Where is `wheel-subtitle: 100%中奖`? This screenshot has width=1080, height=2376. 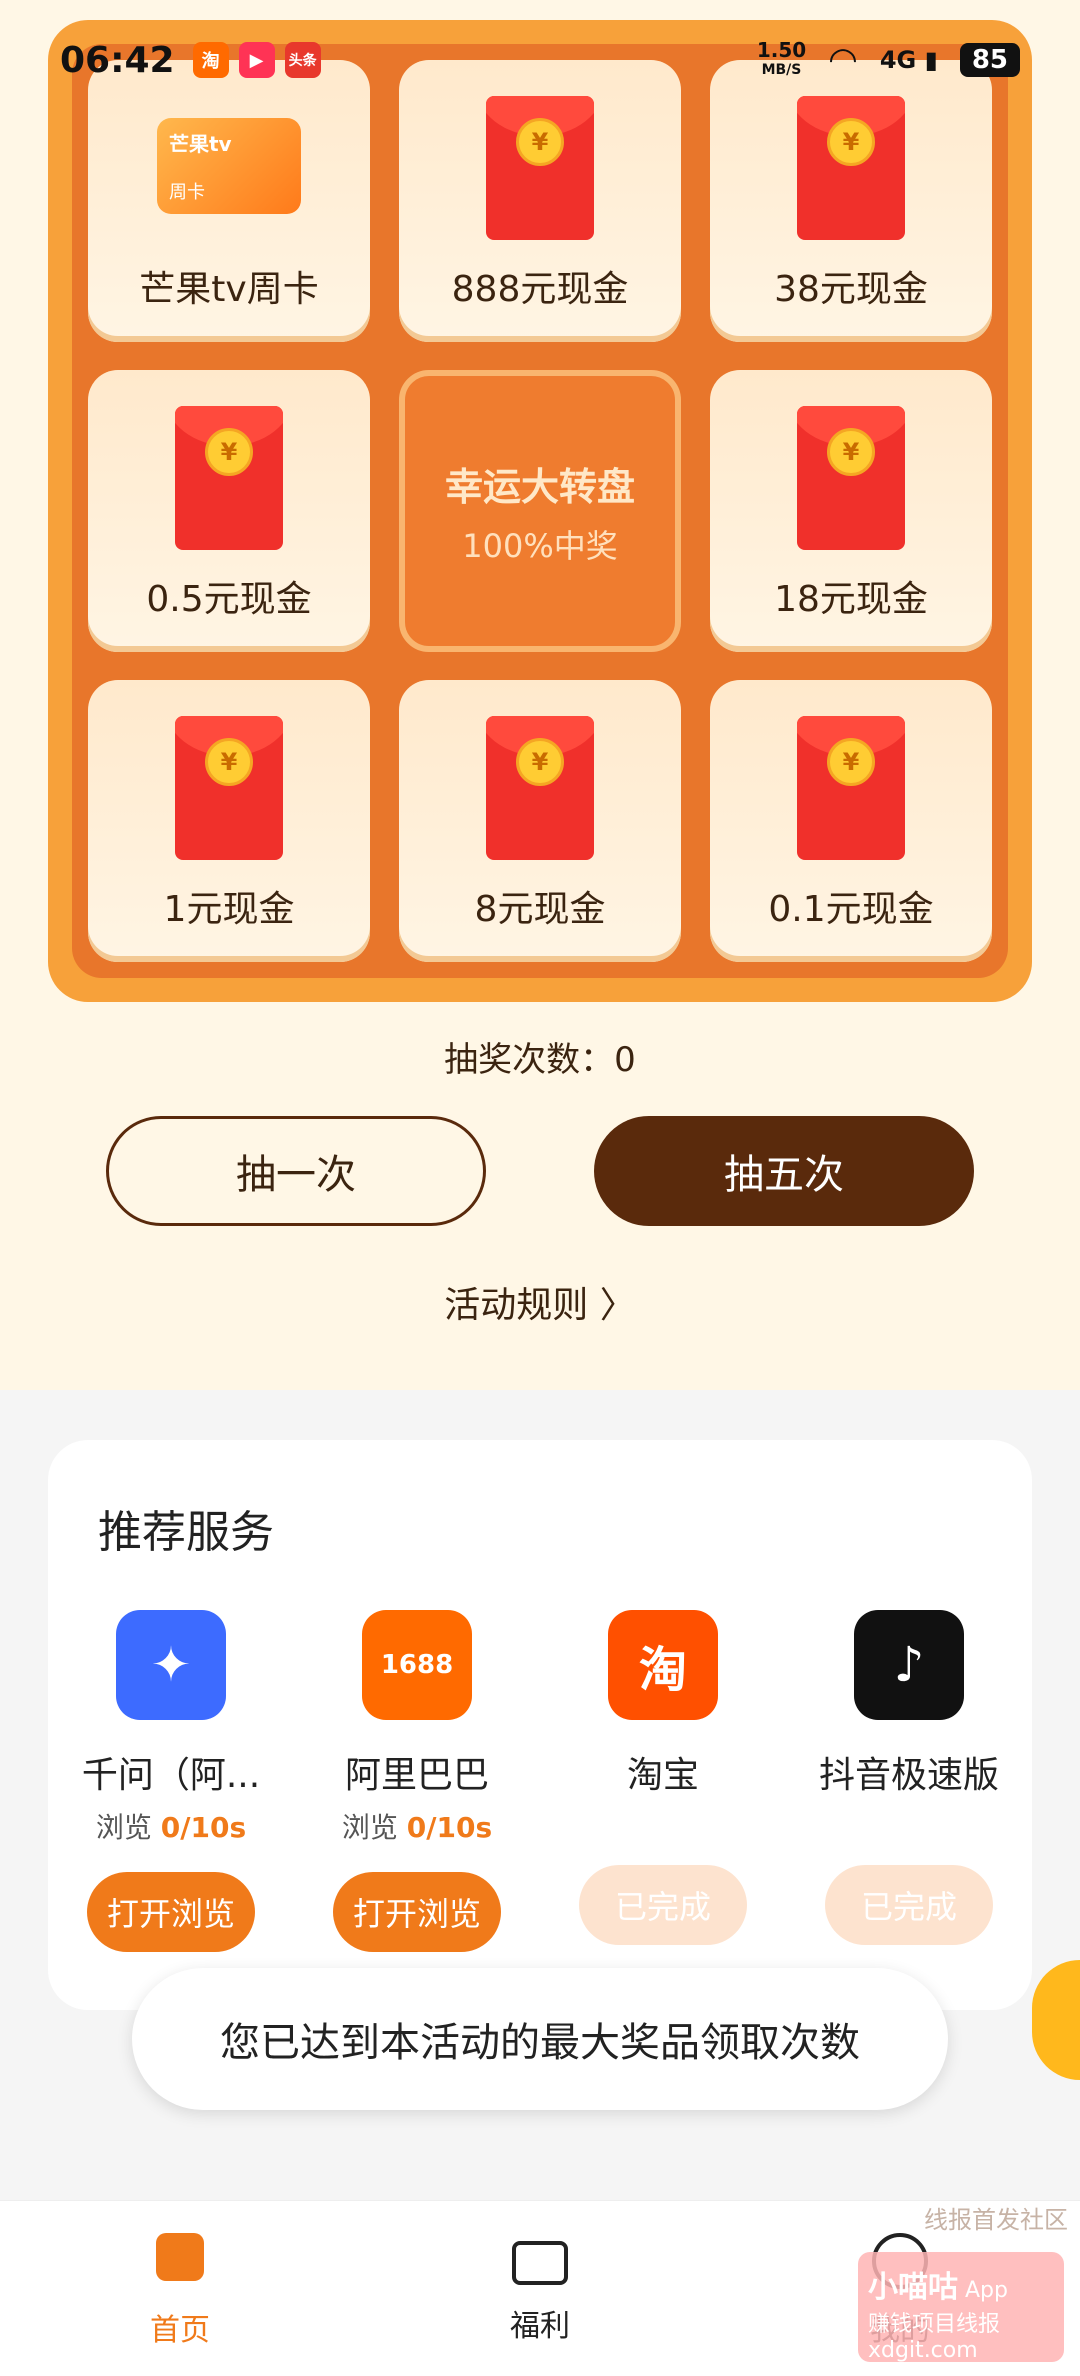 wheel-subtitle: 100%中奖 is located at coordinates (540, 545).